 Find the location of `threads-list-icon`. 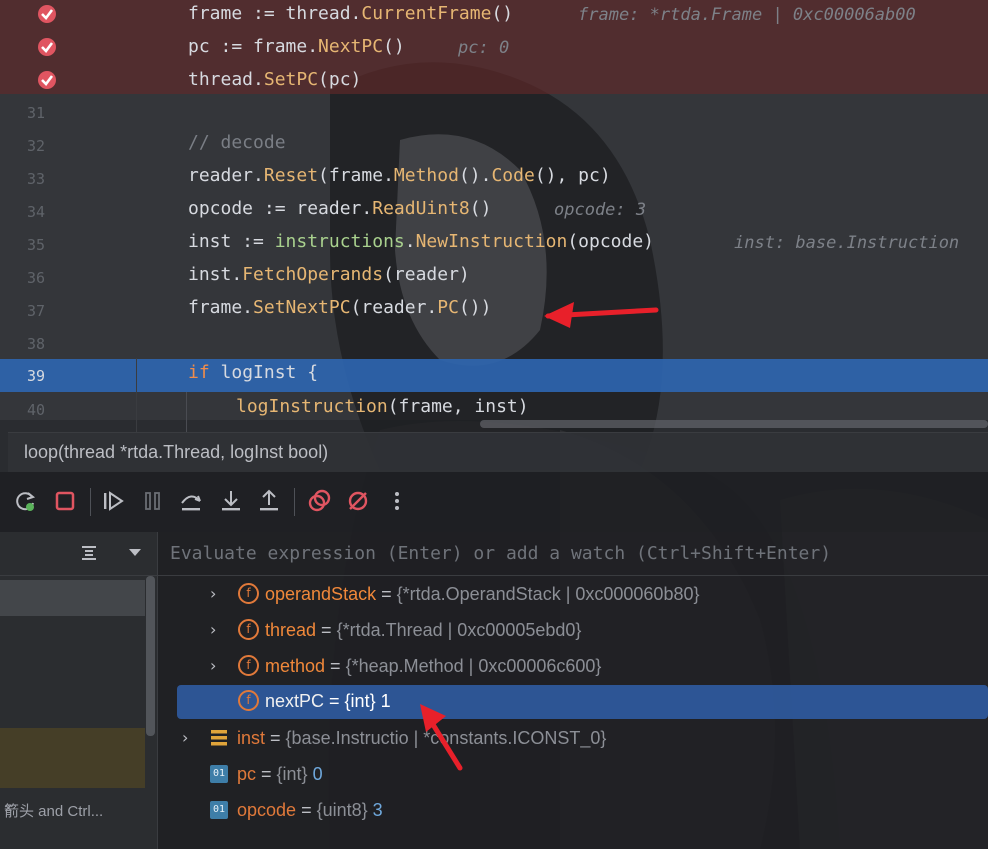

threads-list-icon is located at coordinates (89, 553).